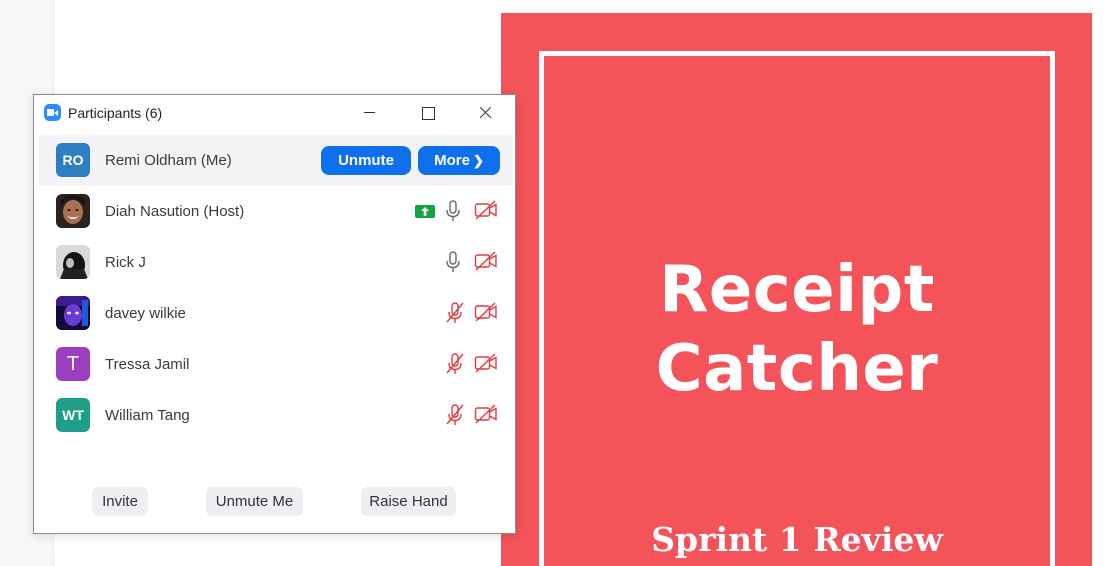 The image size is (1104, 566). Describe the element at coordinates (147, 415) in the screenshot. I see `participant-name: William Tang` at that location.